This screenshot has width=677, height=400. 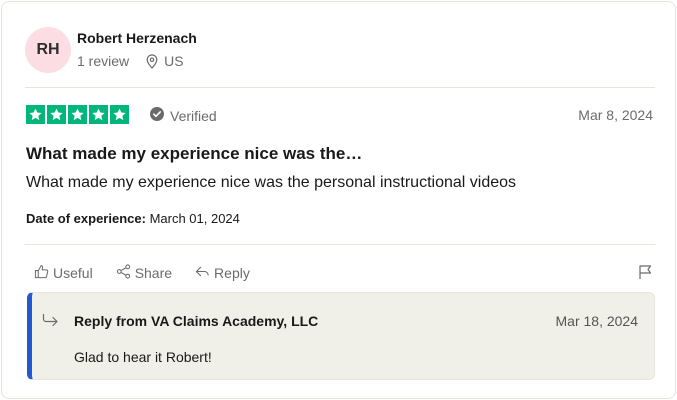 I want to click on star-rating, so click(x=77, y=114).